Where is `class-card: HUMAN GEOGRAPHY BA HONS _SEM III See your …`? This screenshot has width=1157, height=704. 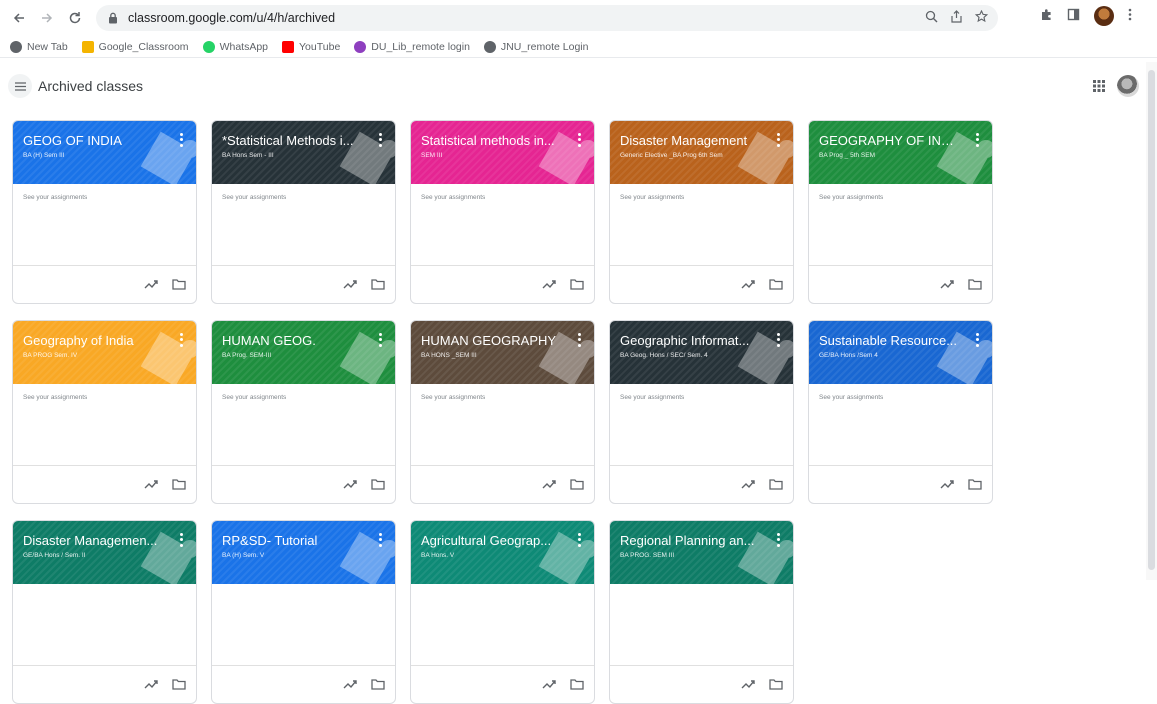
class-card: HUMAN GEOGRAPHY BA HONS _SEM III See your … is located at coordinates (502, 412).